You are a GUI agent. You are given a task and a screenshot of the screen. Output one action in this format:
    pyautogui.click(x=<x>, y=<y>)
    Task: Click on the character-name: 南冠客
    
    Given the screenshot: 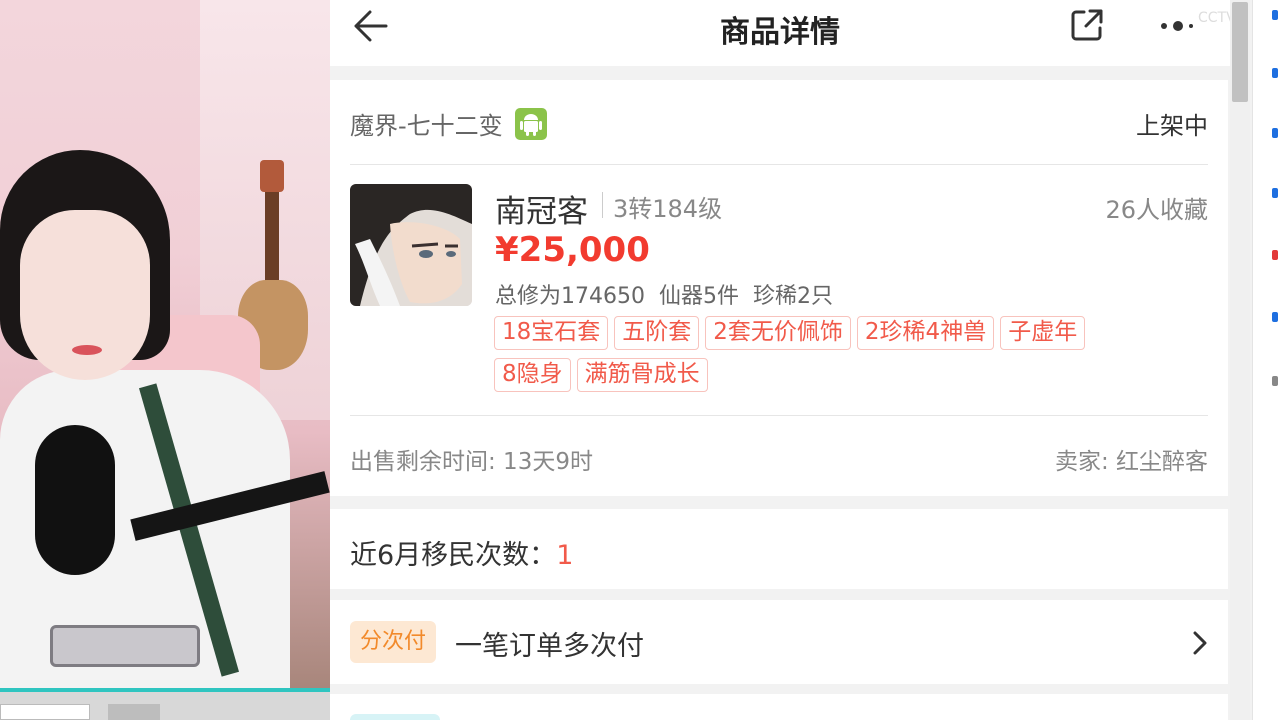 What is the action you would take?
    pyautogui.click(x=541, y=212)
    